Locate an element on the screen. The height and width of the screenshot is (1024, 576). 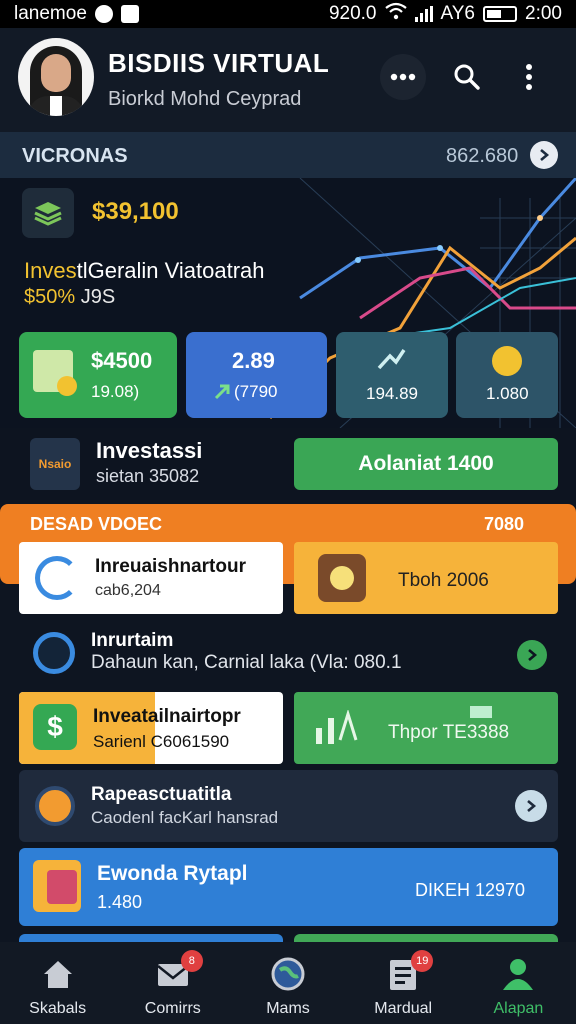
card-sub: Sarienl C6061590 is located at coordinates (161, 741).